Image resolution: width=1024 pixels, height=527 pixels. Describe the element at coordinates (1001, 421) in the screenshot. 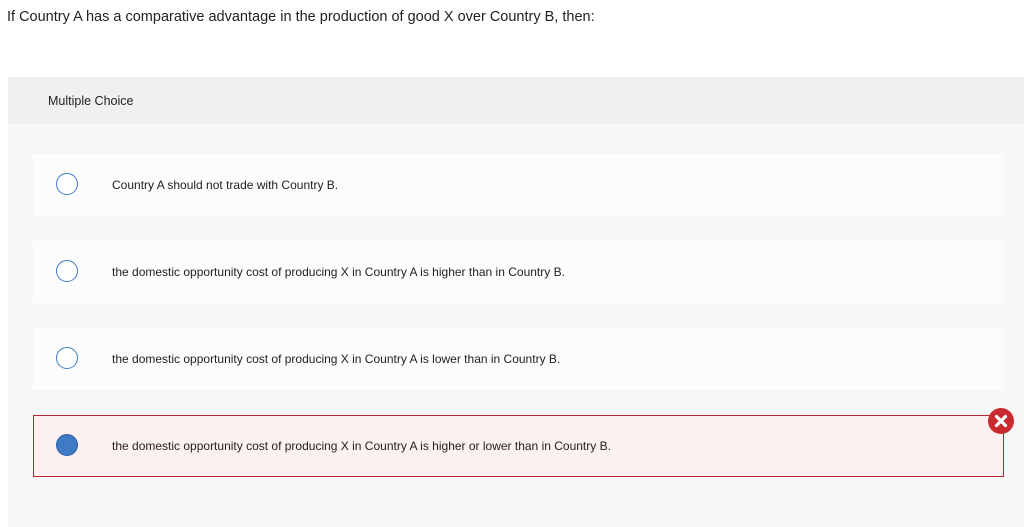

I see `incorrect-x-icon` at that location.